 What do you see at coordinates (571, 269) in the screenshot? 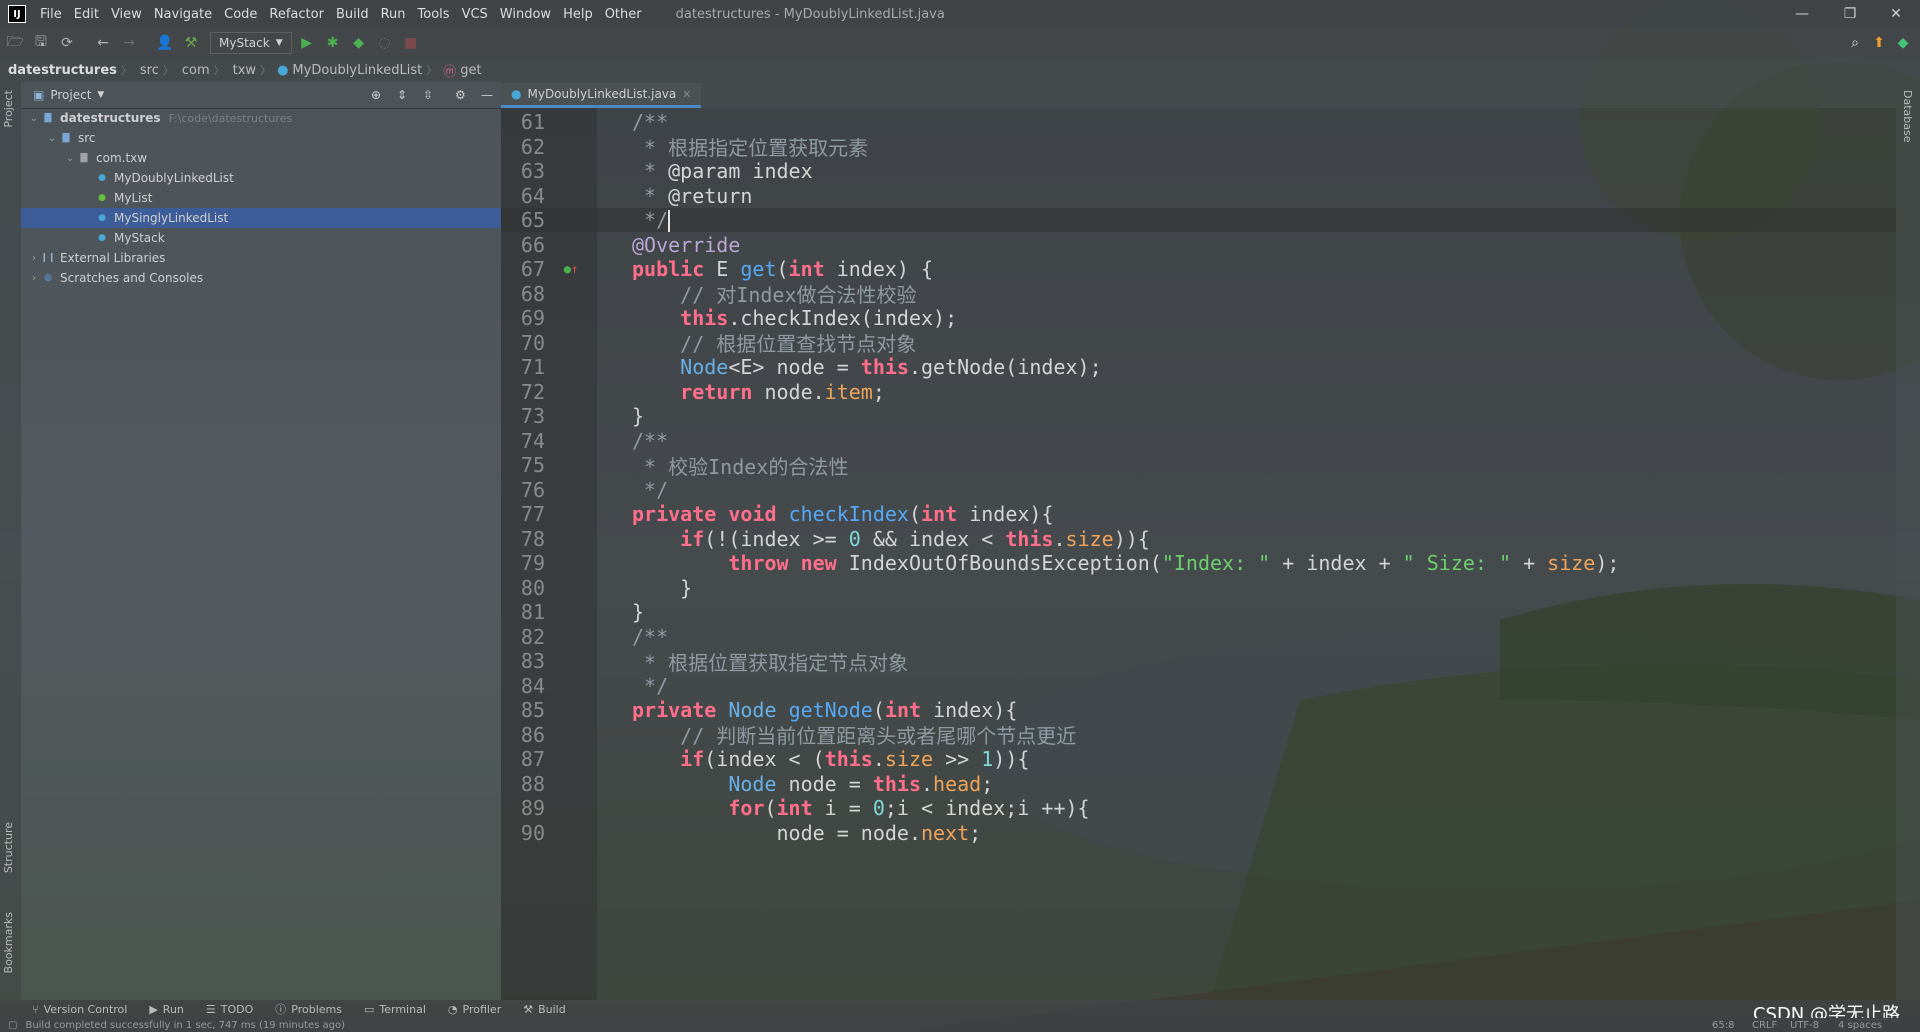
I see `override-marker-icon: ●↑` at bounding box center [571, 269].